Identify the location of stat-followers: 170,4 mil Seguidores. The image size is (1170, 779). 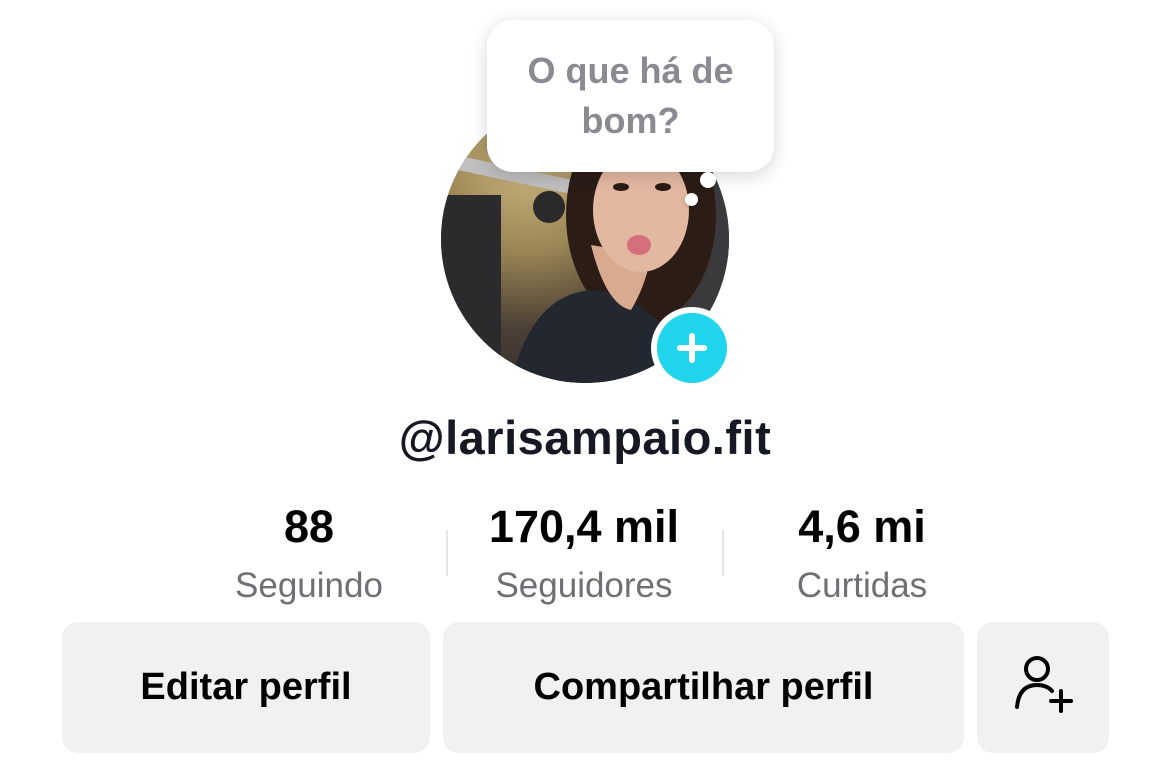
(584, 554).